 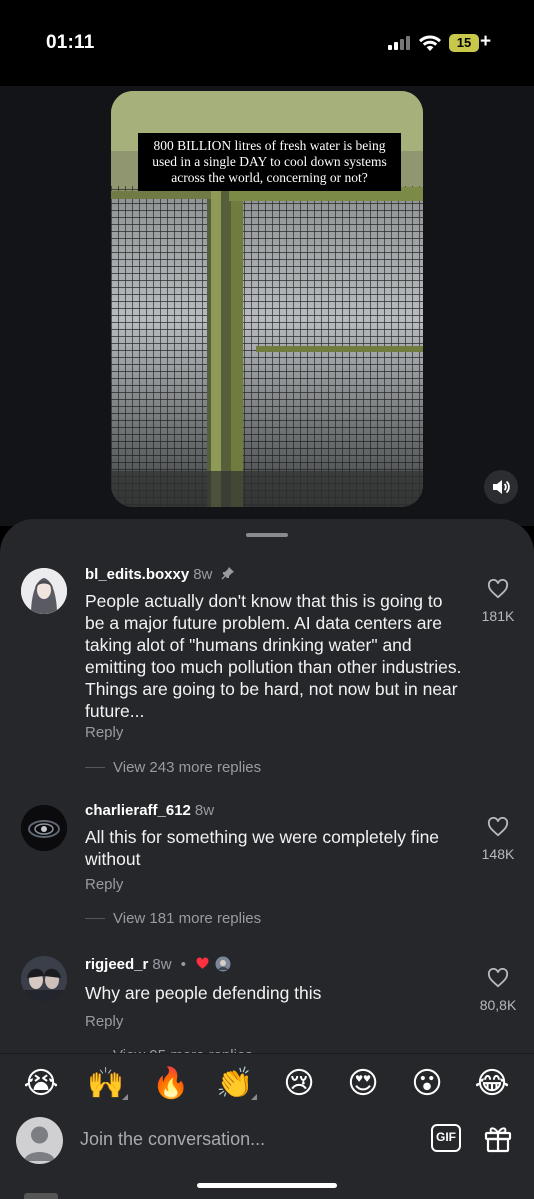 What do you see at coordinates (492, 1084) in the screenshot?
I see `emoji-laughing: 😂` at bounding box center [492, 1084].